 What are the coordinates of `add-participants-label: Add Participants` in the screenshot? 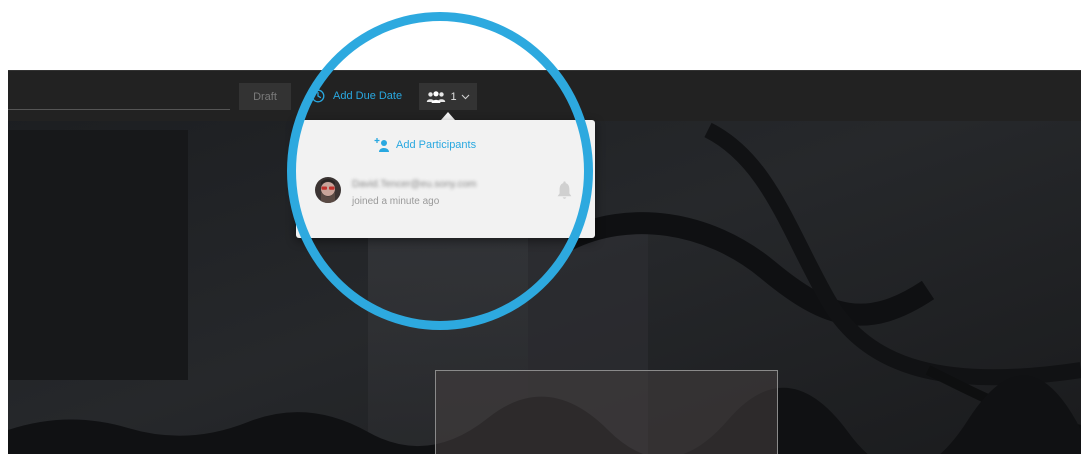 It's located at (436, 145).